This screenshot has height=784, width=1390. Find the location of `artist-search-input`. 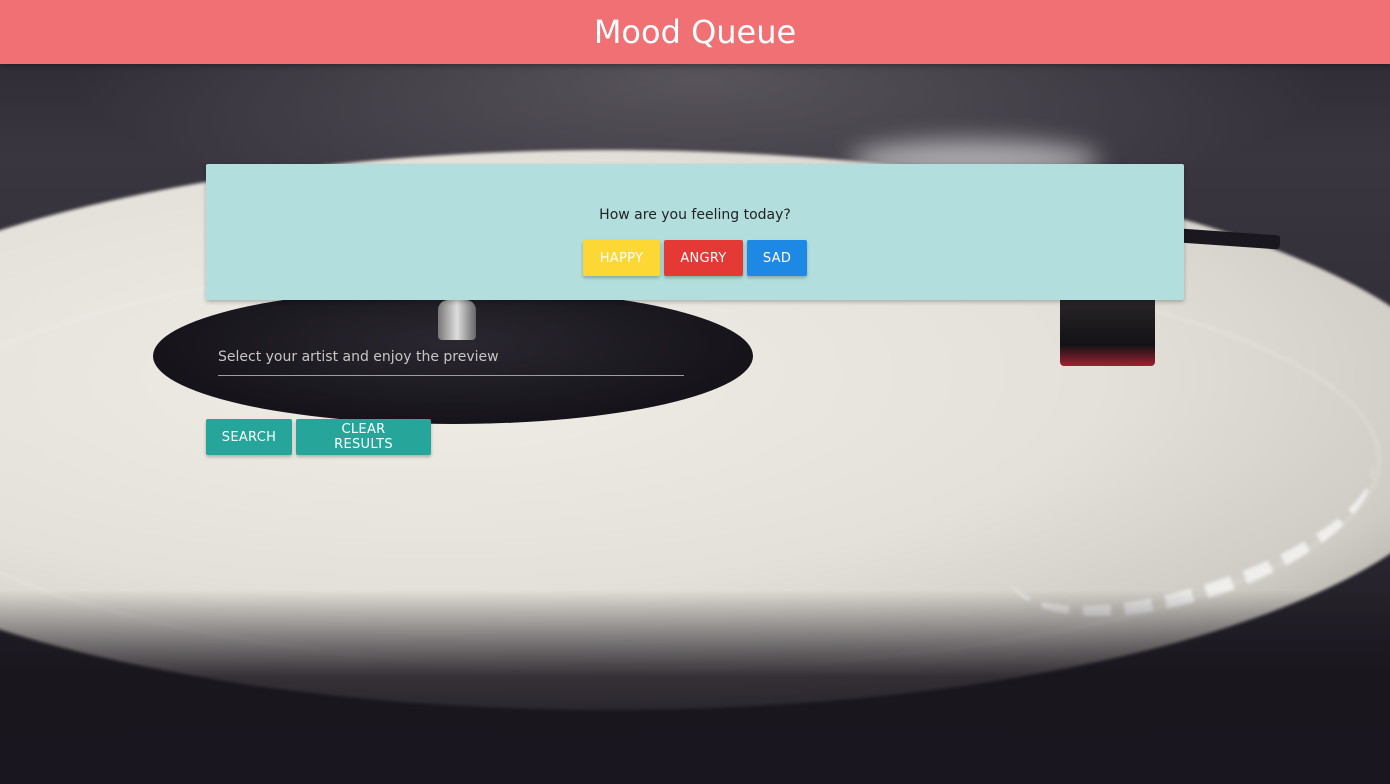

artist-search-input is located at coordinates (451, 357).